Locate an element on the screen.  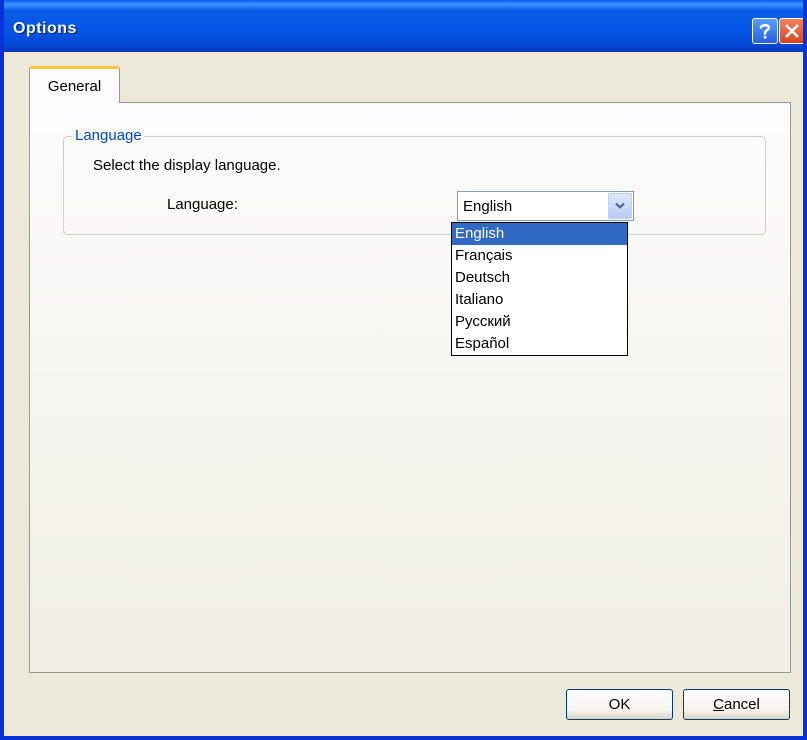
help-icon is located at coordinates (765, 31).